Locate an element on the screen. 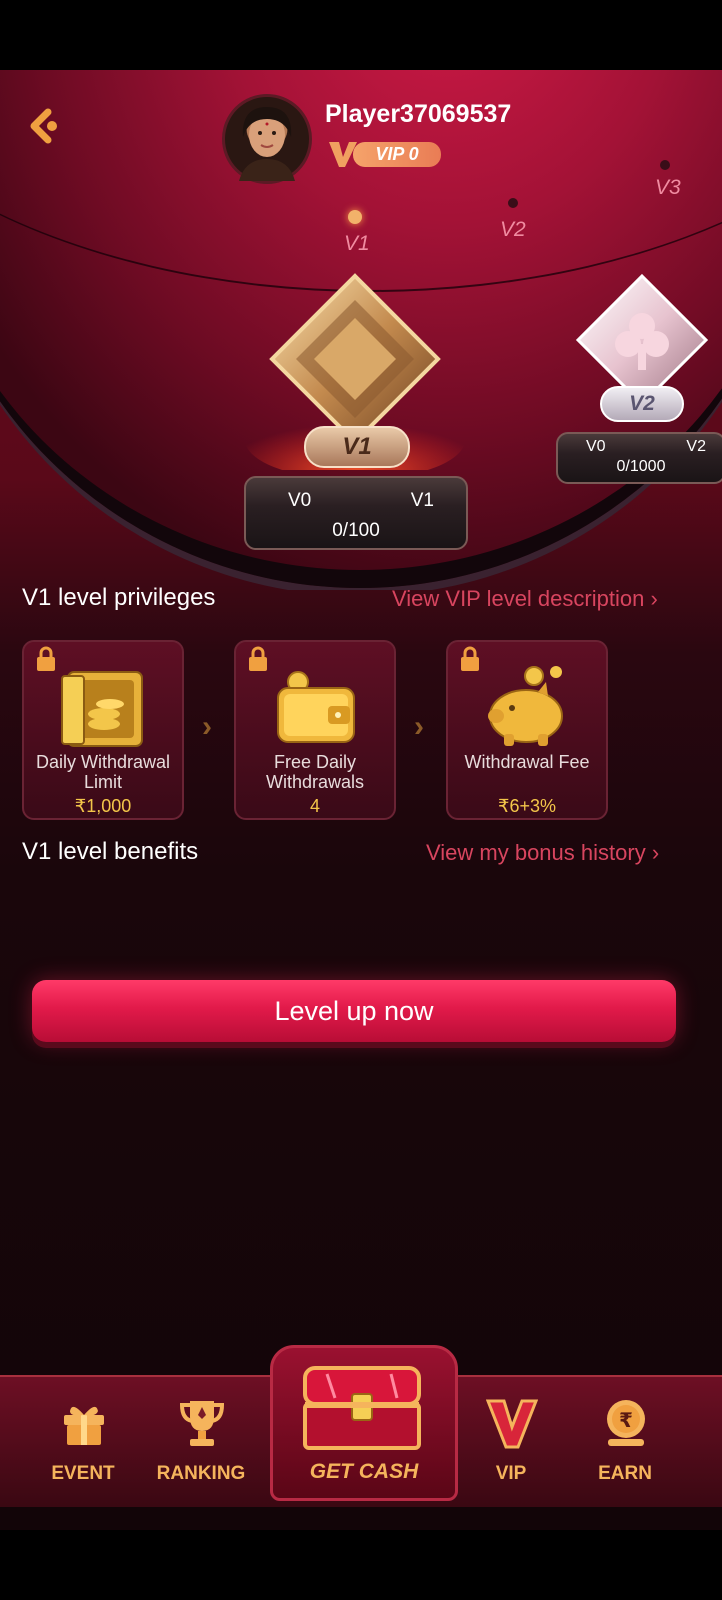 This screenshot has height=1600, width=722. privilege-label-withdrawal-fee: Withdrawal Fee is located at coordinates (527, 762).